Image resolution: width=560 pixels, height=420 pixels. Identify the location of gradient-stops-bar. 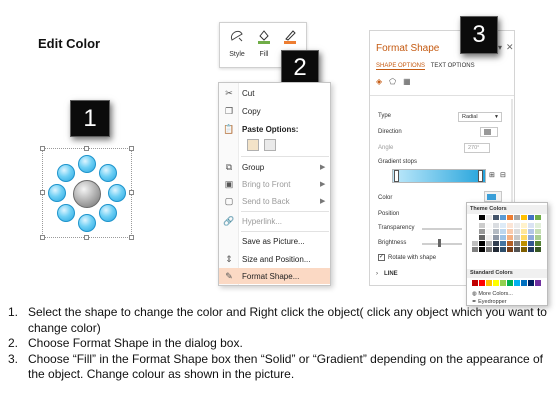
(439, 176).